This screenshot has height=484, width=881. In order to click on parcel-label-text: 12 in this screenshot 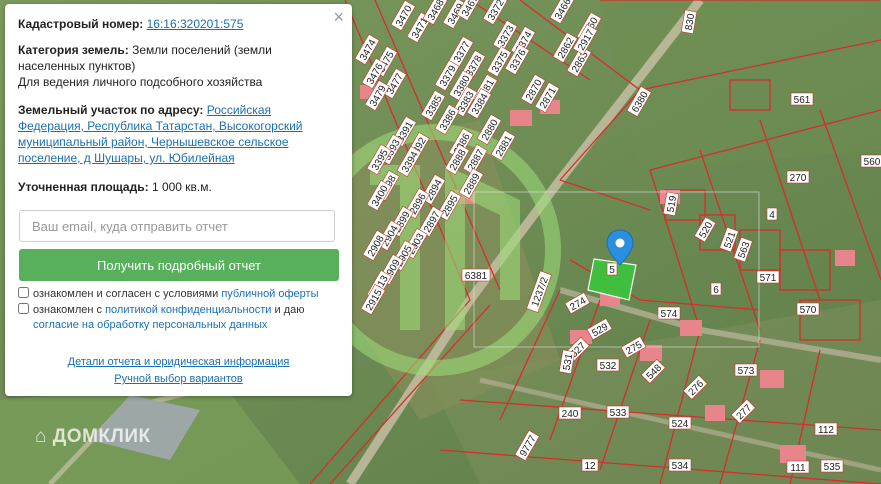, I will do `click(590, 466)`.